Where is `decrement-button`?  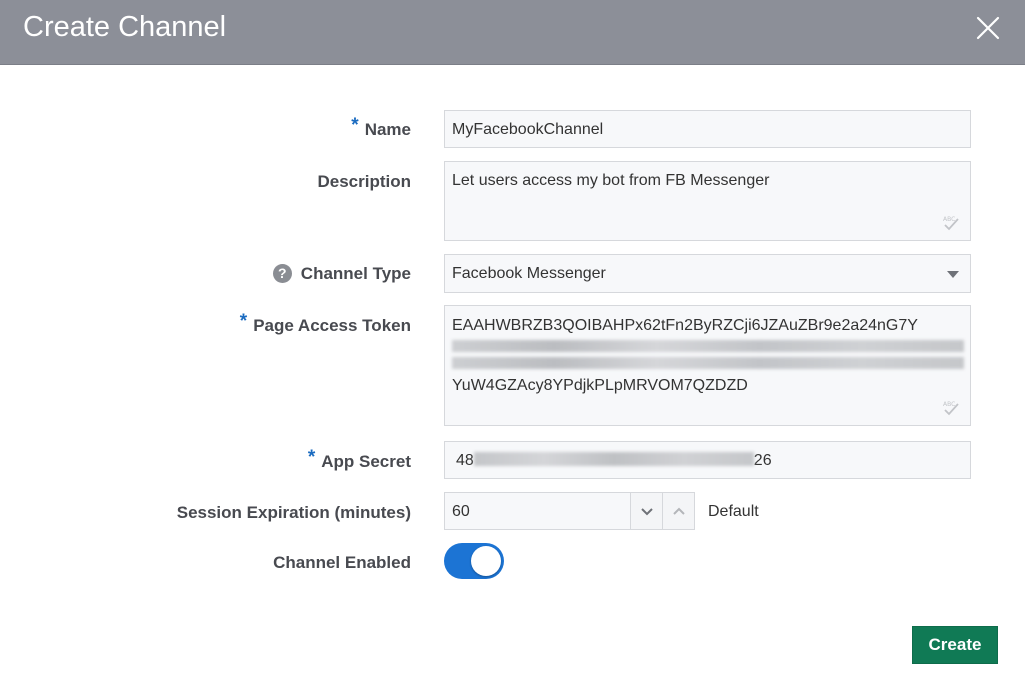
decrement-button is located at coordinates (646, 511).